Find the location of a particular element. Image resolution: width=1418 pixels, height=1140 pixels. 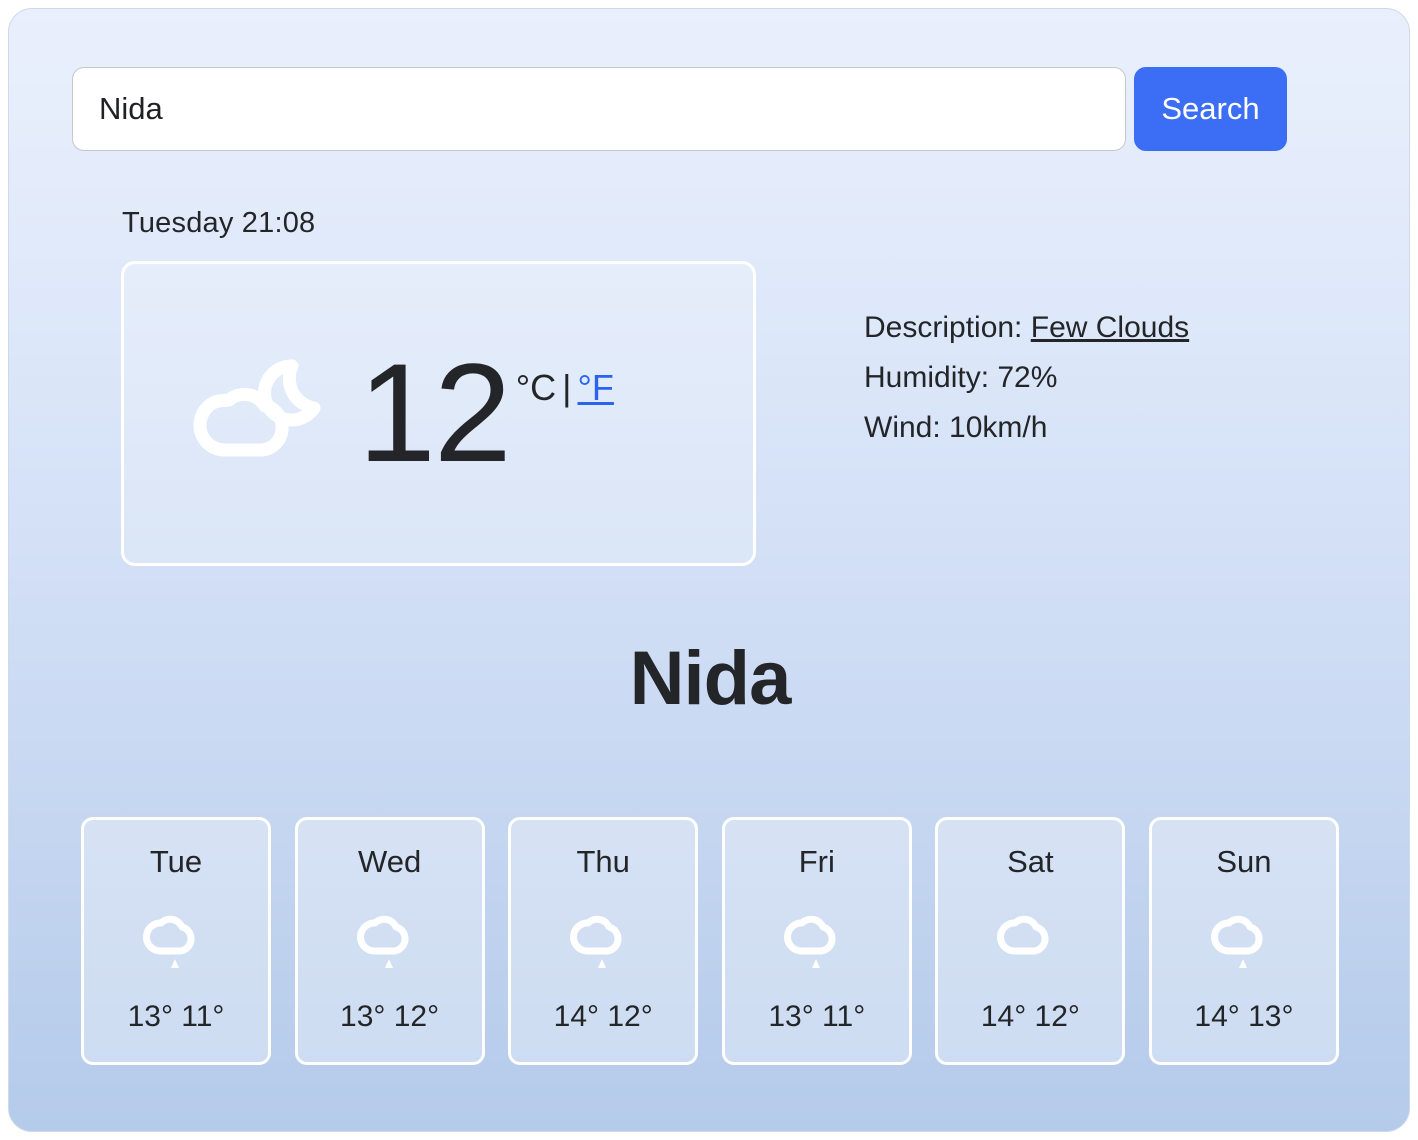

wind-label: Wind: is located at coordinates (902, 427).